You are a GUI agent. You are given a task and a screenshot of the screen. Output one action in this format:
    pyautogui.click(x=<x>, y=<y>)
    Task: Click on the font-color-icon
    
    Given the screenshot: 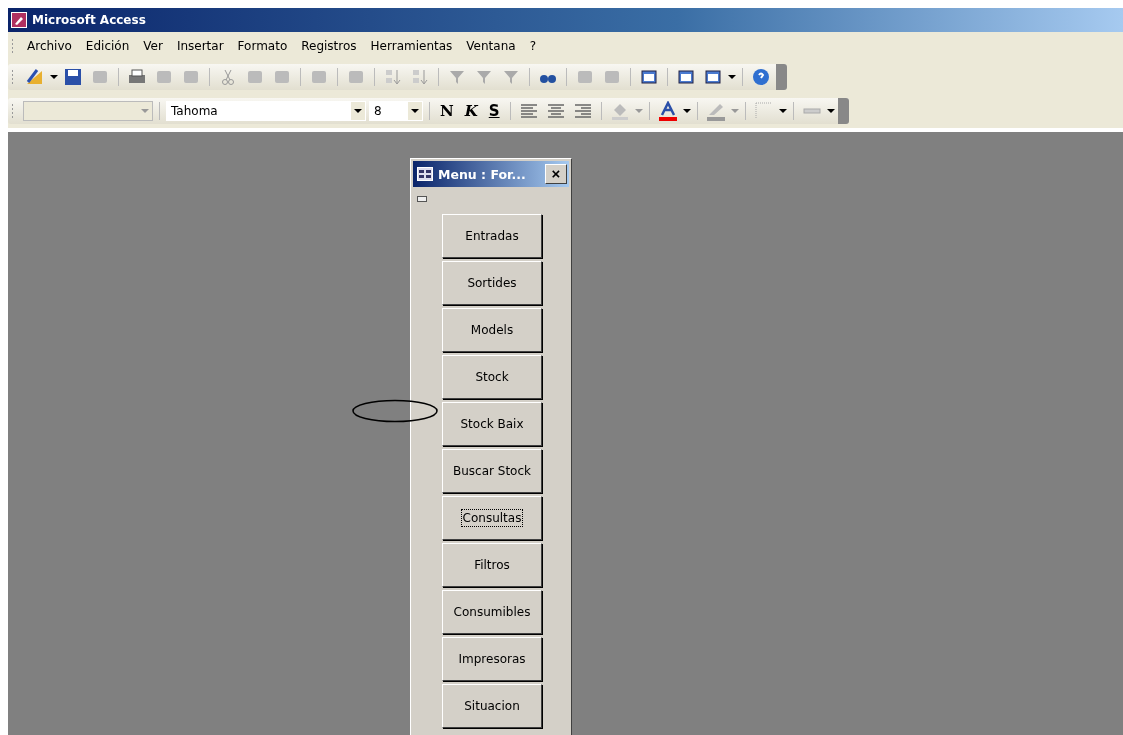 What is the action you would take?
    pyautogui.click(x=667, y=111)
    